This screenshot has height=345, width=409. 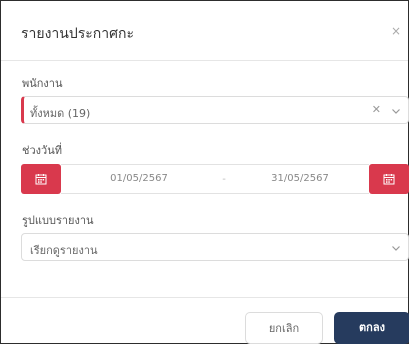 I want to click on end-calendar-button, so click(x=389, y=179).